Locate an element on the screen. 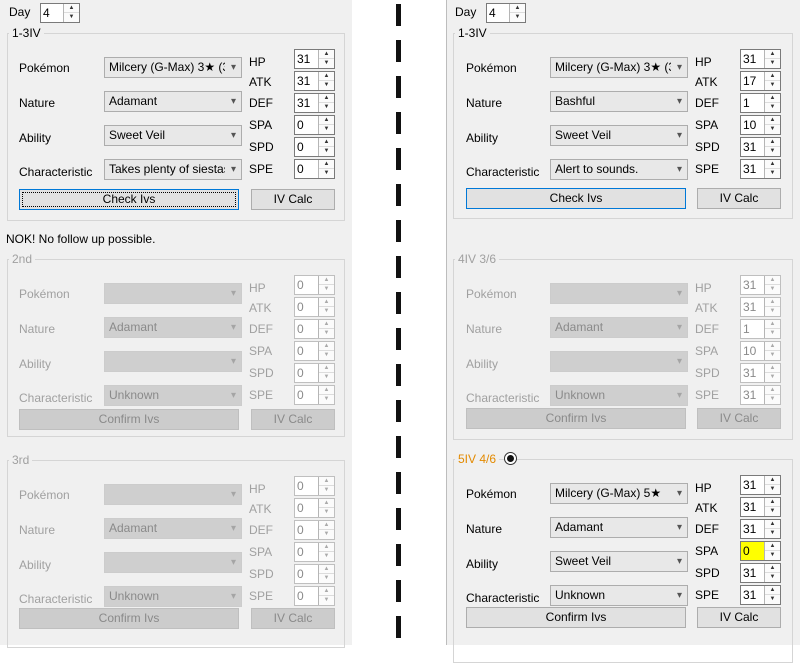 Image resolution: width=800 pixels, height=663 pixels. pokemon-select: Milcery (G-Max) 3★ (3I ▾ is located at coordinates (173, 67).